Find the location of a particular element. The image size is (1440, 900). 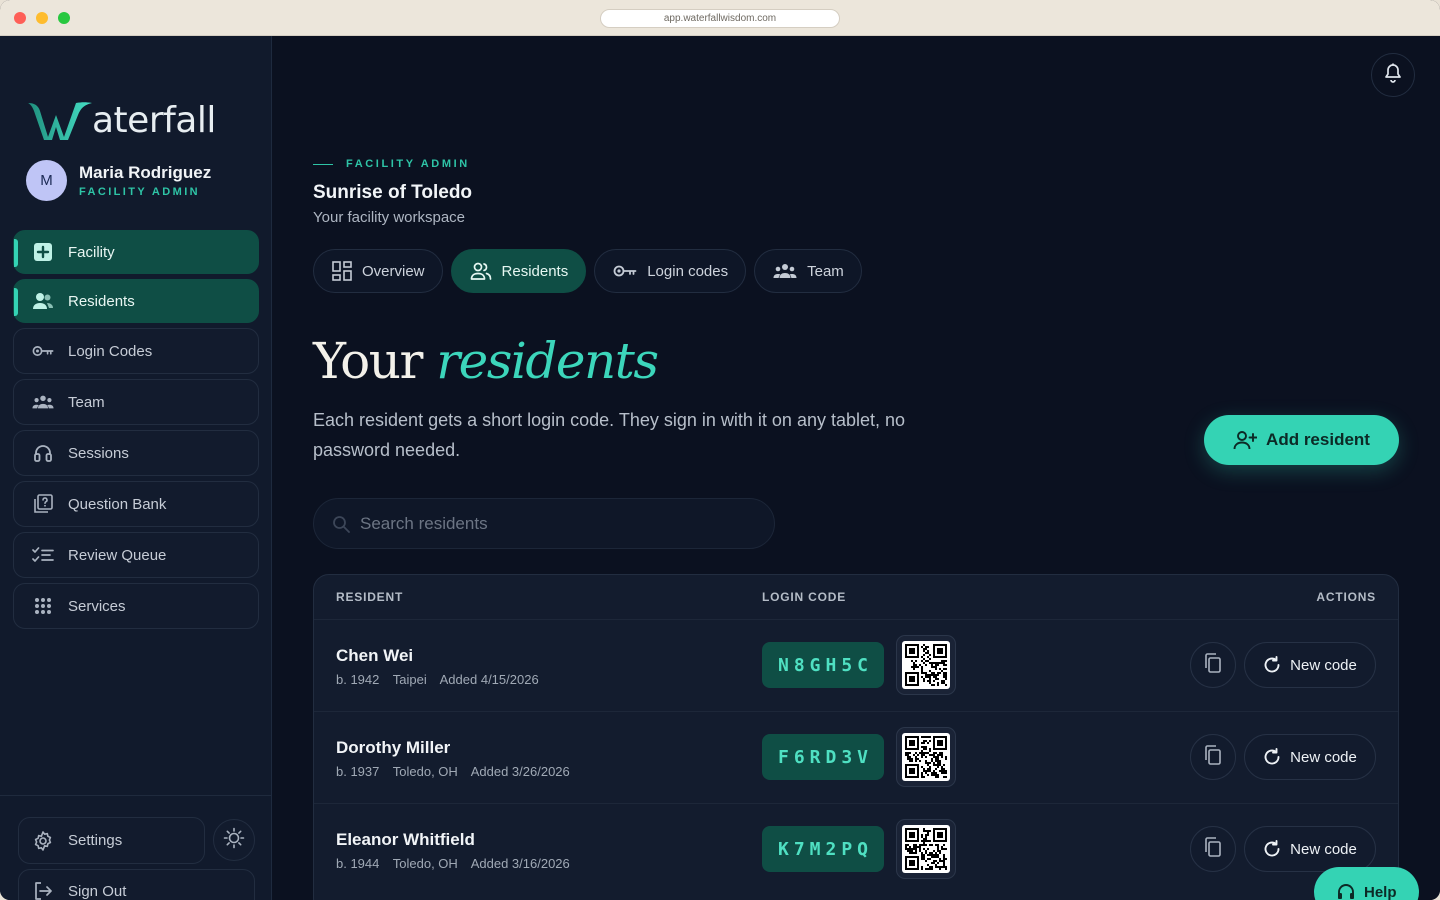

add-resident-button: Add resident is located at coordinates (1301, 440).